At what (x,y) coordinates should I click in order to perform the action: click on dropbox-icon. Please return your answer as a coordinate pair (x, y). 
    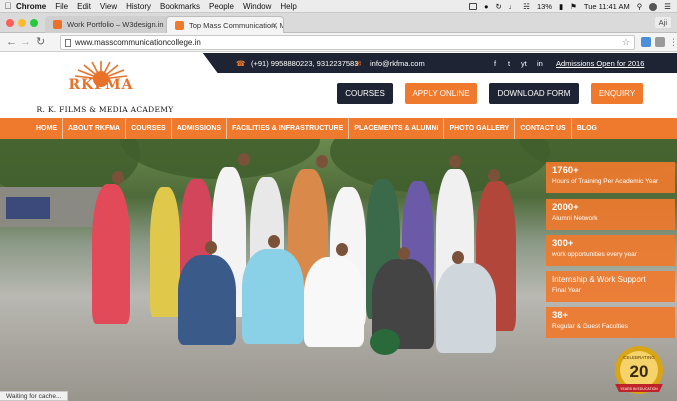
    Looking at the image, I should click on (472, 6).